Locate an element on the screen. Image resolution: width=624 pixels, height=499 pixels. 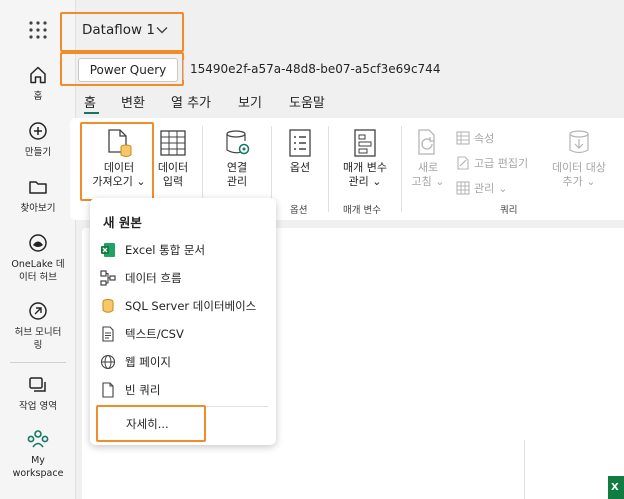
dropdown-item-label: 빈 쿼리 is located at coordinates (143, 390).